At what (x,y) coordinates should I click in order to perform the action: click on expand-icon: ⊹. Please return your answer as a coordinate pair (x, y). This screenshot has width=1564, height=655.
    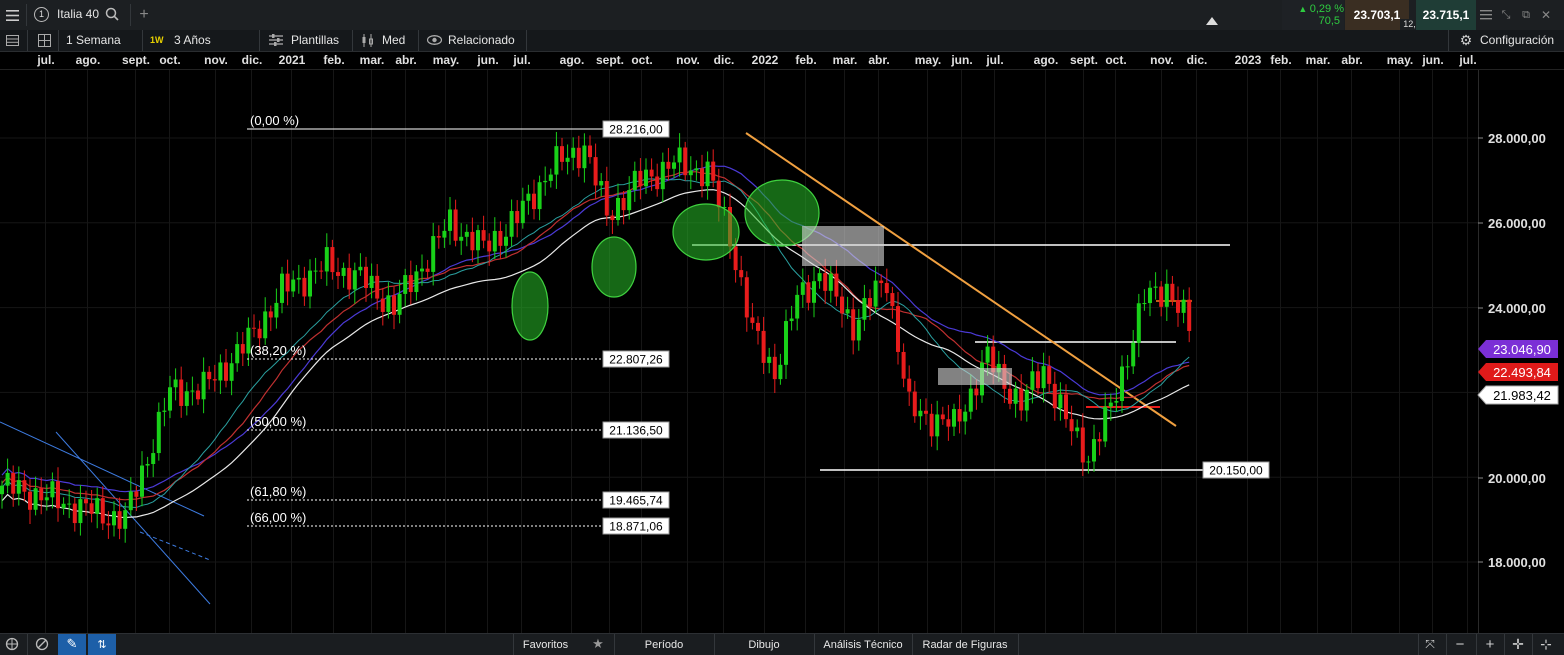
    Looking at the image, I should click on (1546, 644).